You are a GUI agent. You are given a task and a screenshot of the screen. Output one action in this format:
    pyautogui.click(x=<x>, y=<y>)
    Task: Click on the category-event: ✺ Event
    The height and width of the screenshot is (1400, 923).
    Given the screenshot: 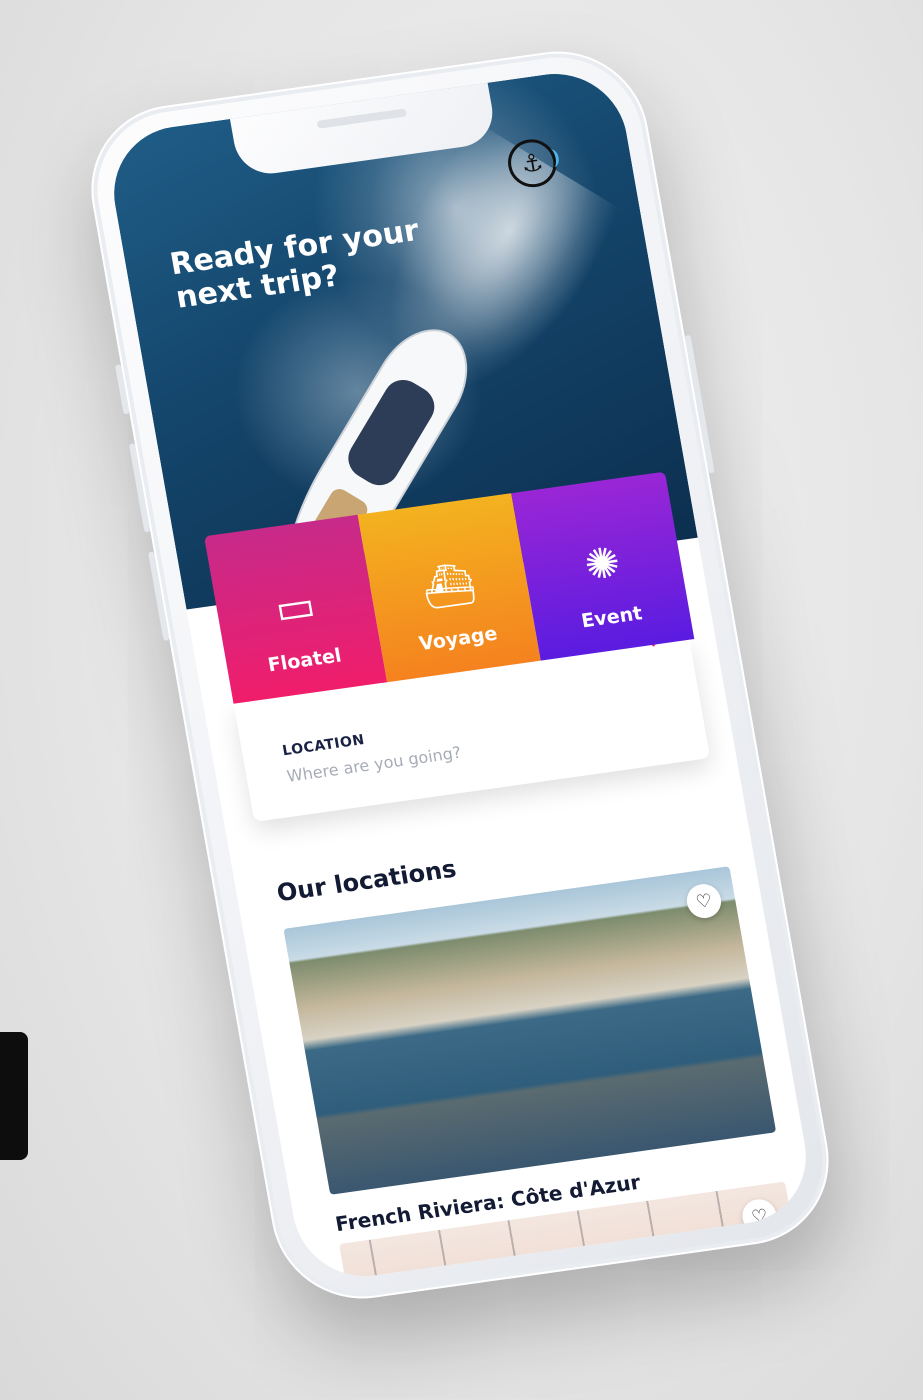 What is the action you would take?
    pyautogui.click(x=603, y=566)
    